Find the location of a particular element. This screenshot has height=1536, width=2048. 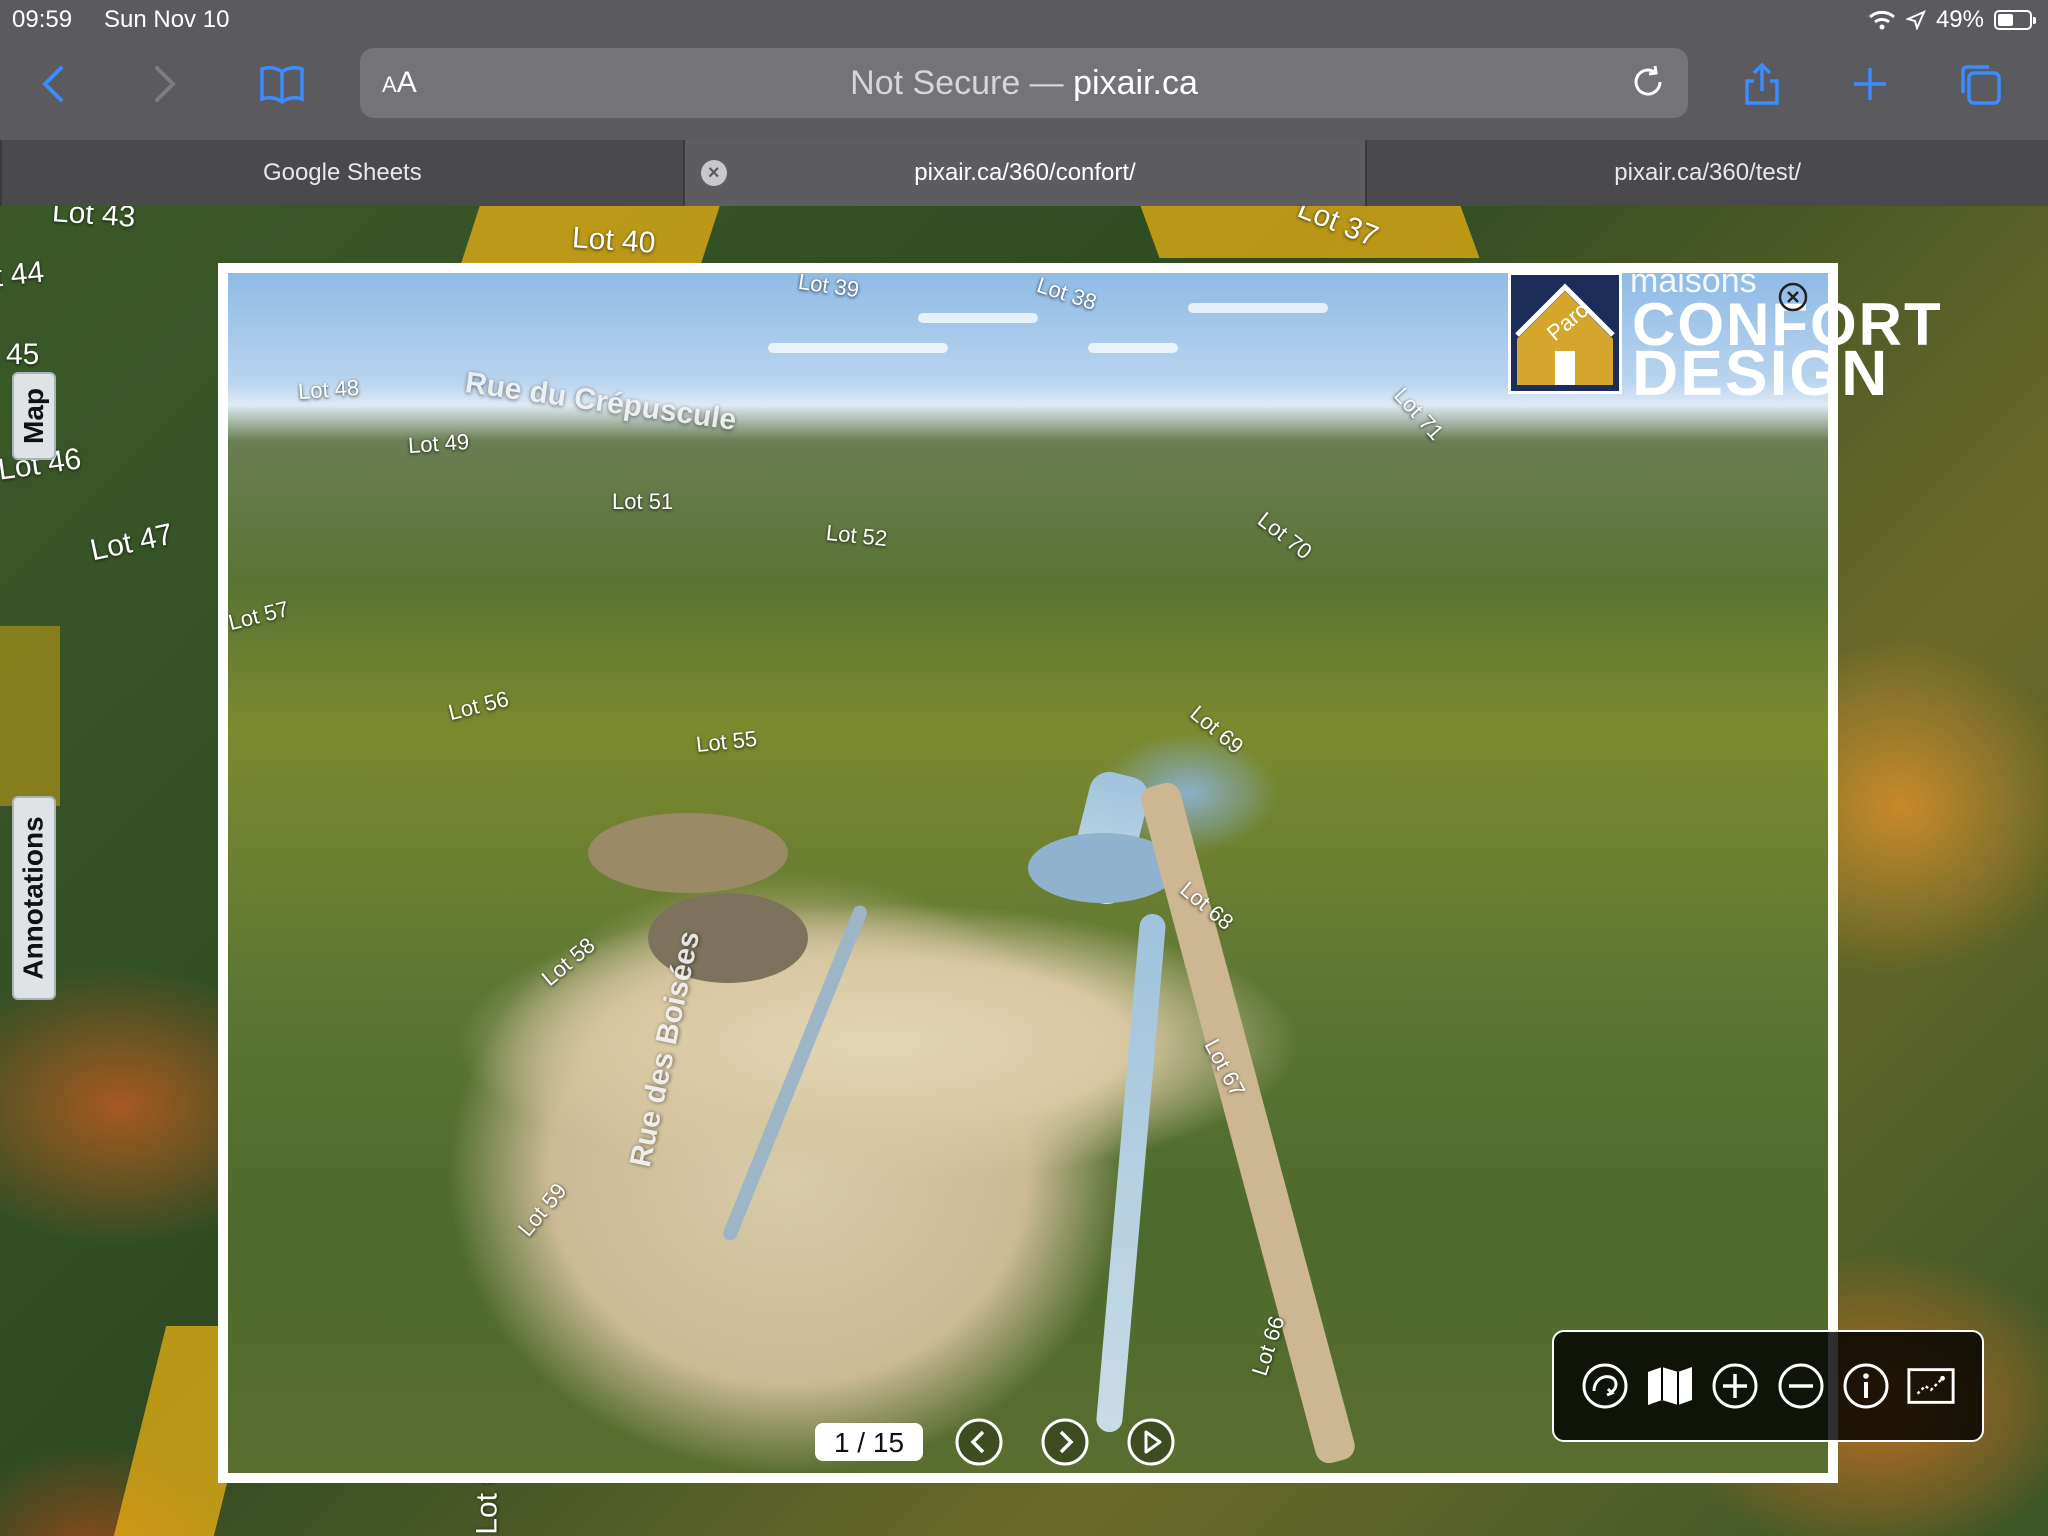

tab-google-sheets: Google Sheets is located at coordinates (341, 173).